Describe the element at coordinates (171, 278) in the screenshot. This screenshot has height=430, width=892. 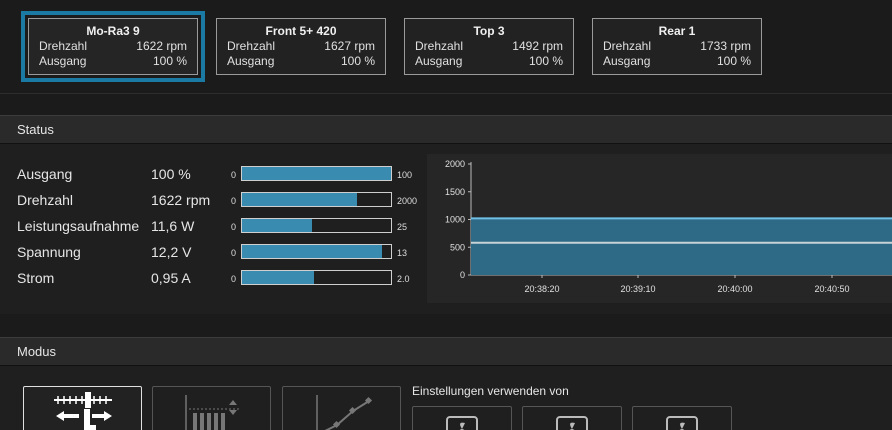
I see `stat-value: 0,95 A` at that location.